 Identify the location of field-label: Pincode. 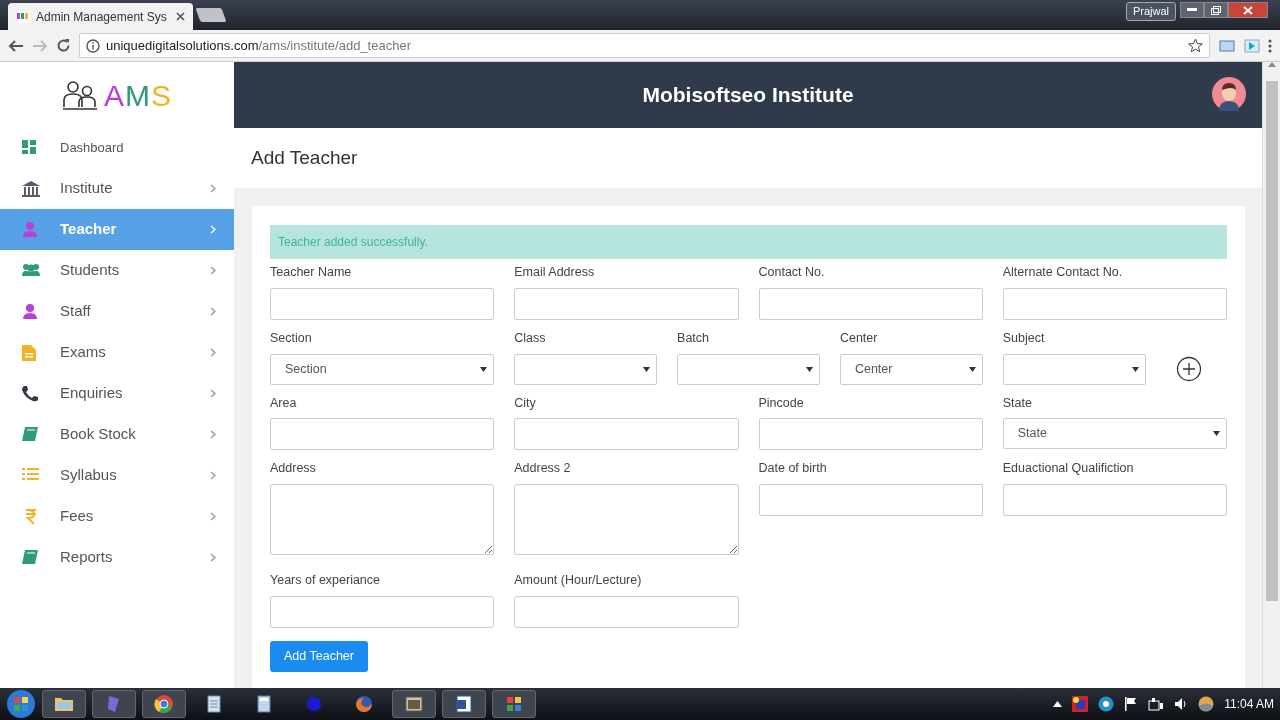
(781, 403).